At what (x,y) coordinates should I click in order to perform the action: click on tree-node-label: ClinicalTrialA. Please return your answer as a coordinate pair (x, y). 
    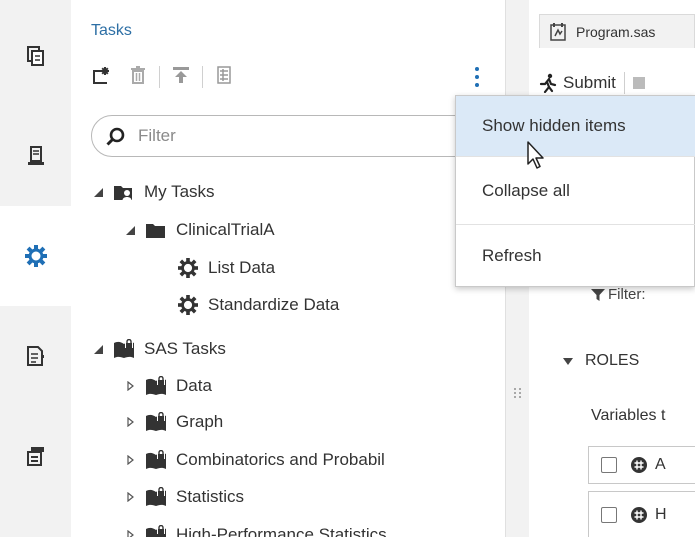
    Looking at the image, I should click on (225, 229).